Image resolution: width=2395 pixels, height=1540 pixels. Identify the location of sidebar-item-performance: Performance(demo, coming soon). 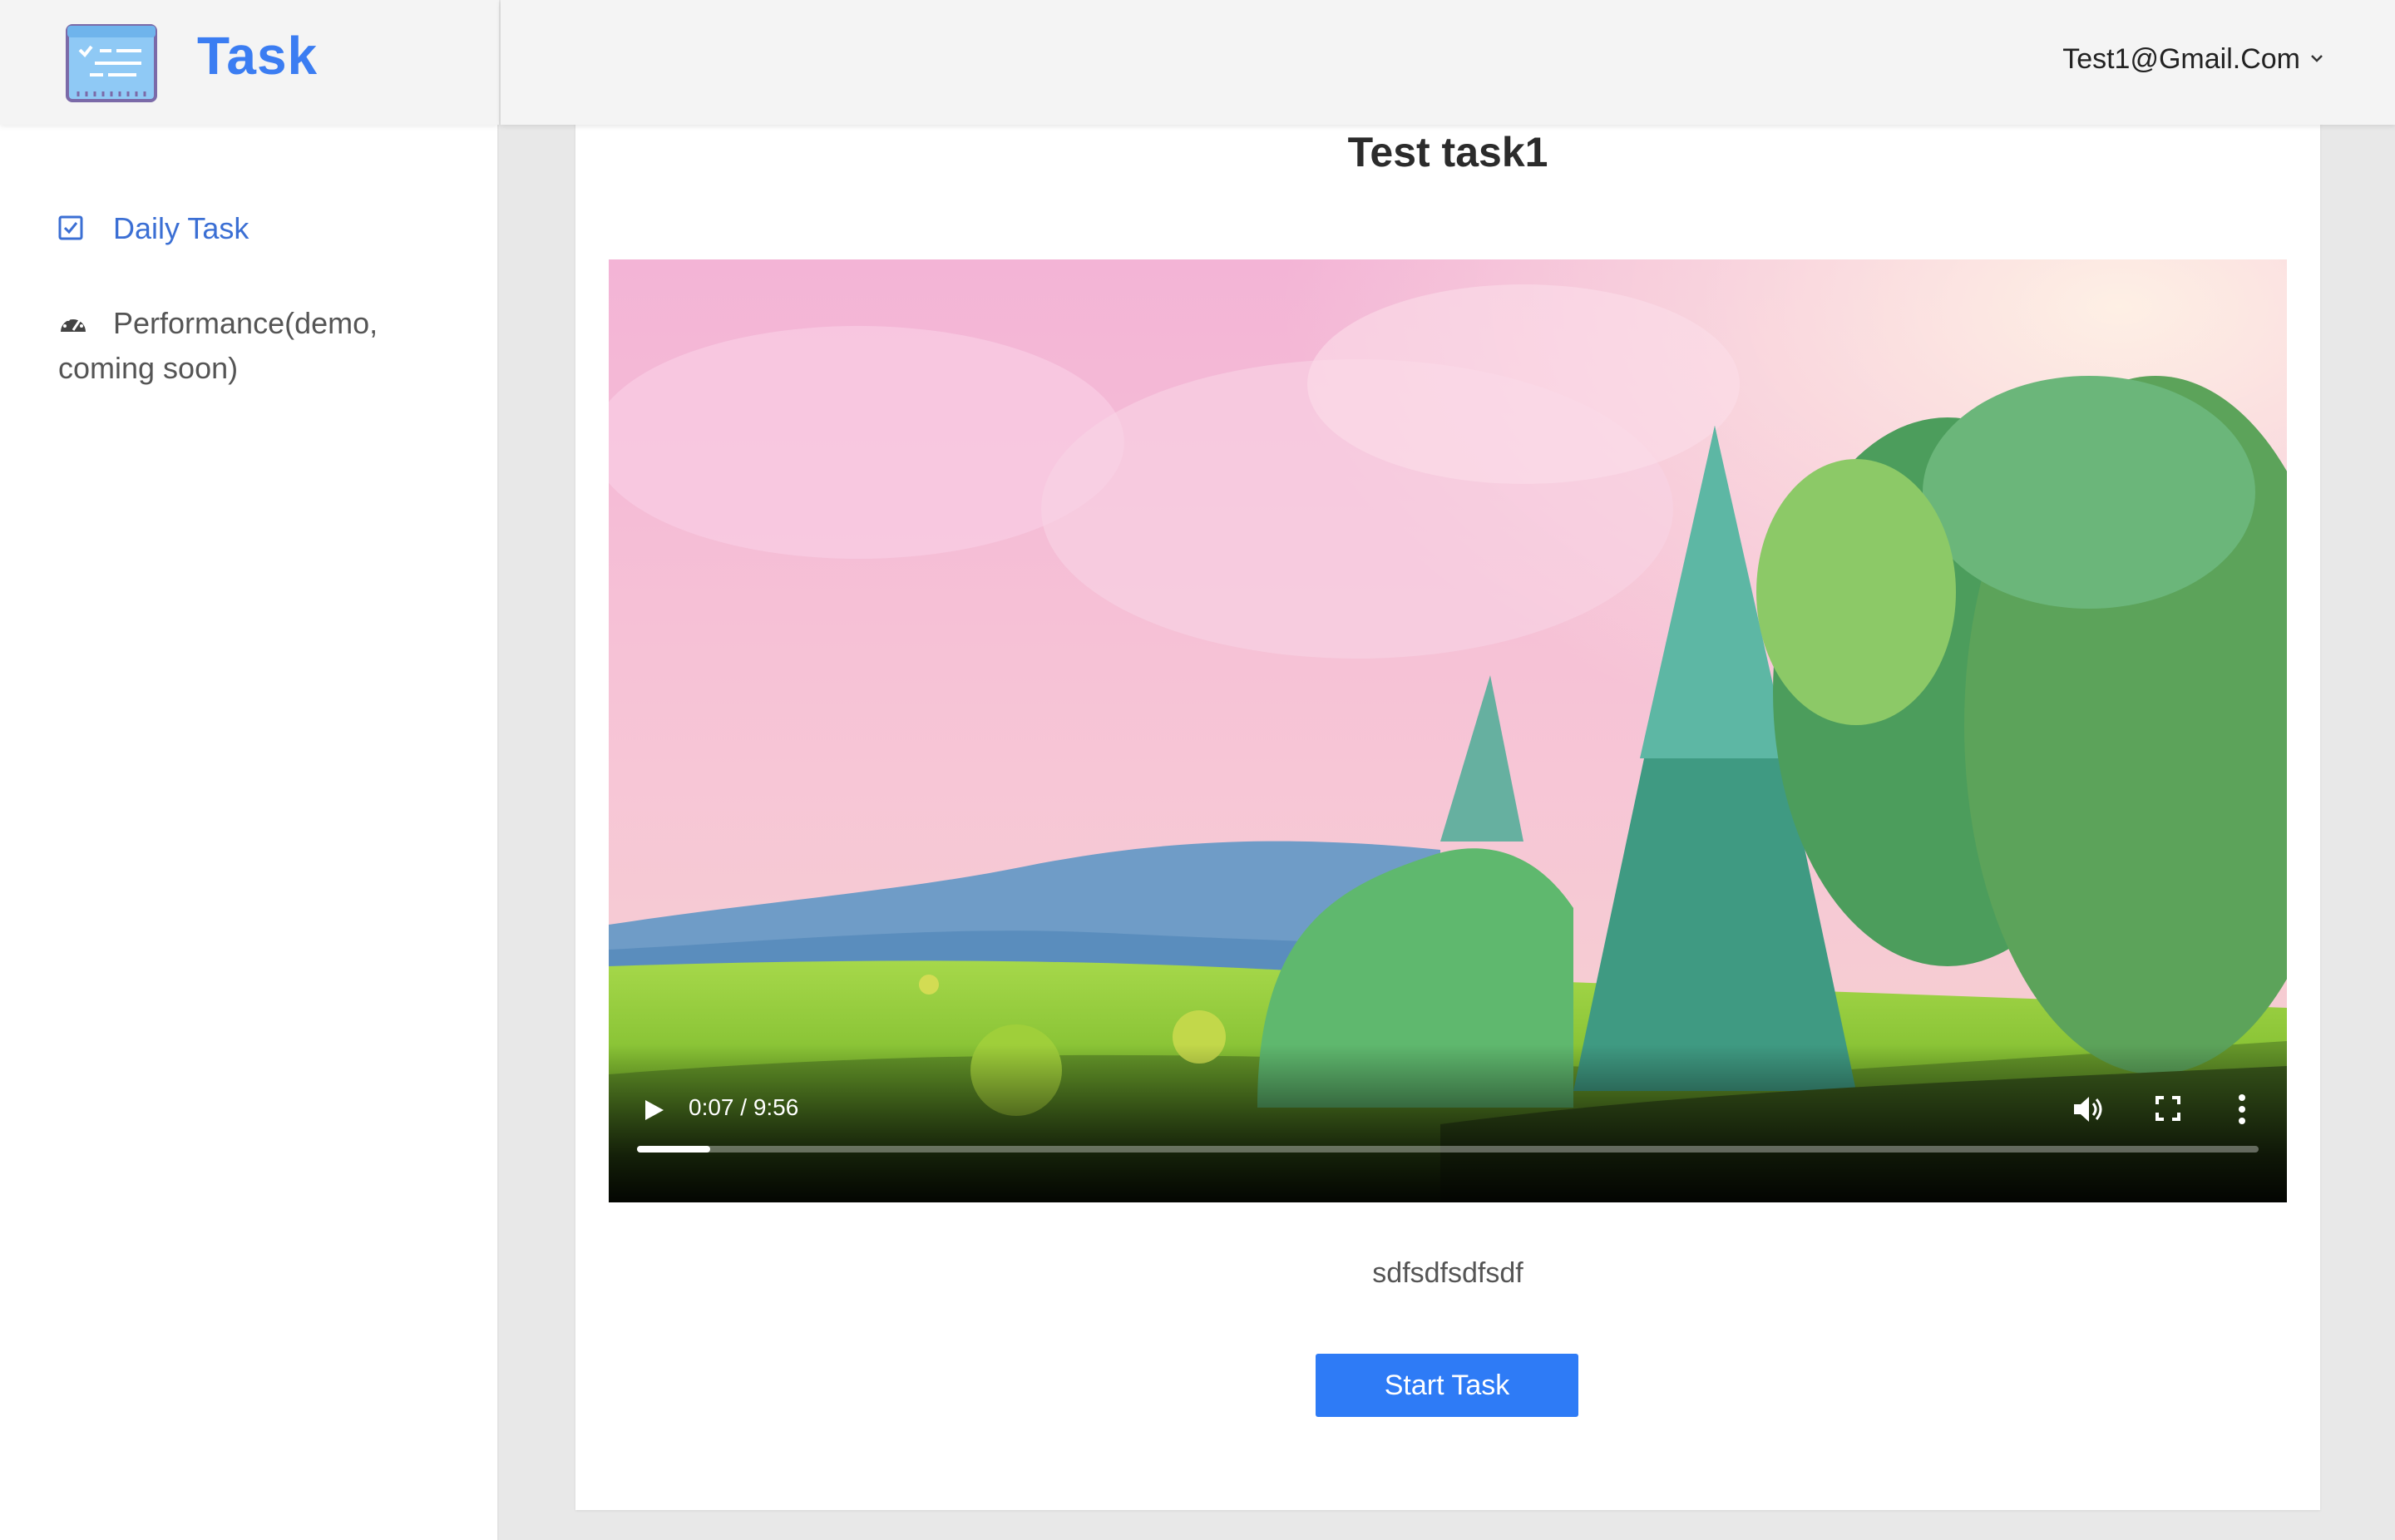
(253, 346).